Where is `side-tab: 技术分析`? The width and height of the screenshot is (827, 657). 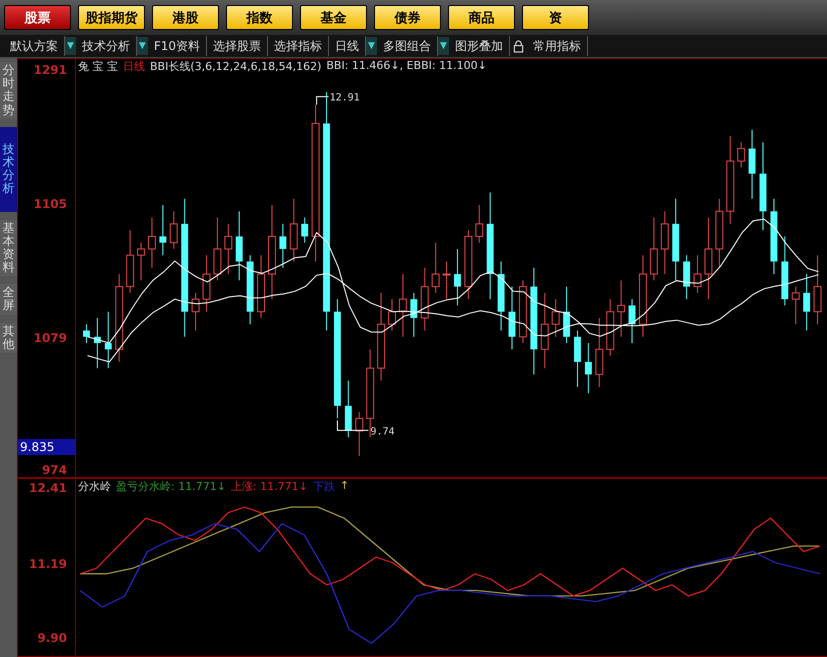
side-tab: 技术分析 is located at coordinates (8, 169).